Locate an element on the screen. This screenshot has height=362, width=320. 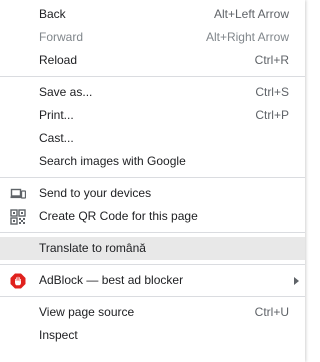
menu-item-create-qr-code: Create QR Code for this page is located at coordinates (152, 216).